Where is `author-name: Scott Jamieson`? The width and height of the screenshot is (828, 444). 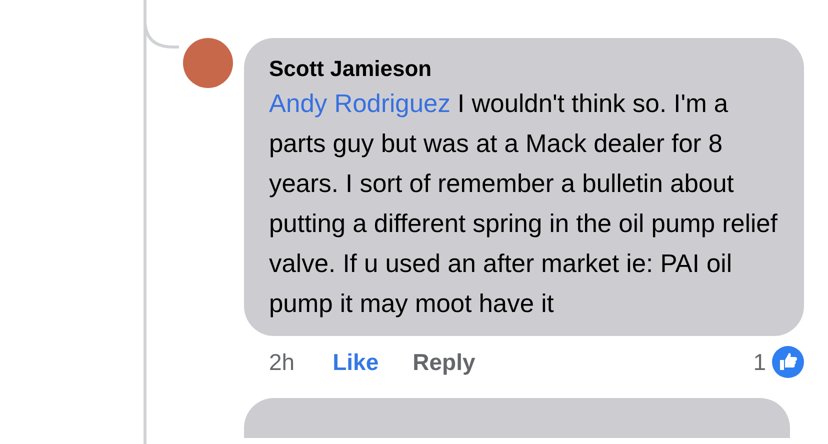 author-name: Scott Jamieson is located at coordinates (528, 69).